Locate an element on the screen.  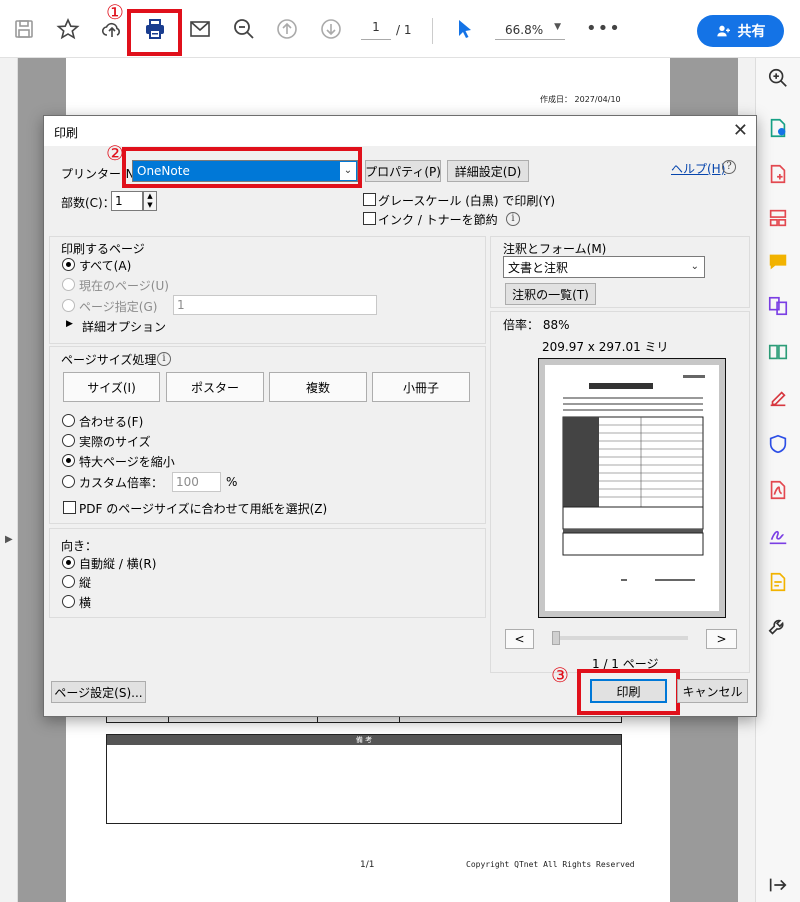
pages-all-label: すべて(A) is located at coordinates (105, 266).